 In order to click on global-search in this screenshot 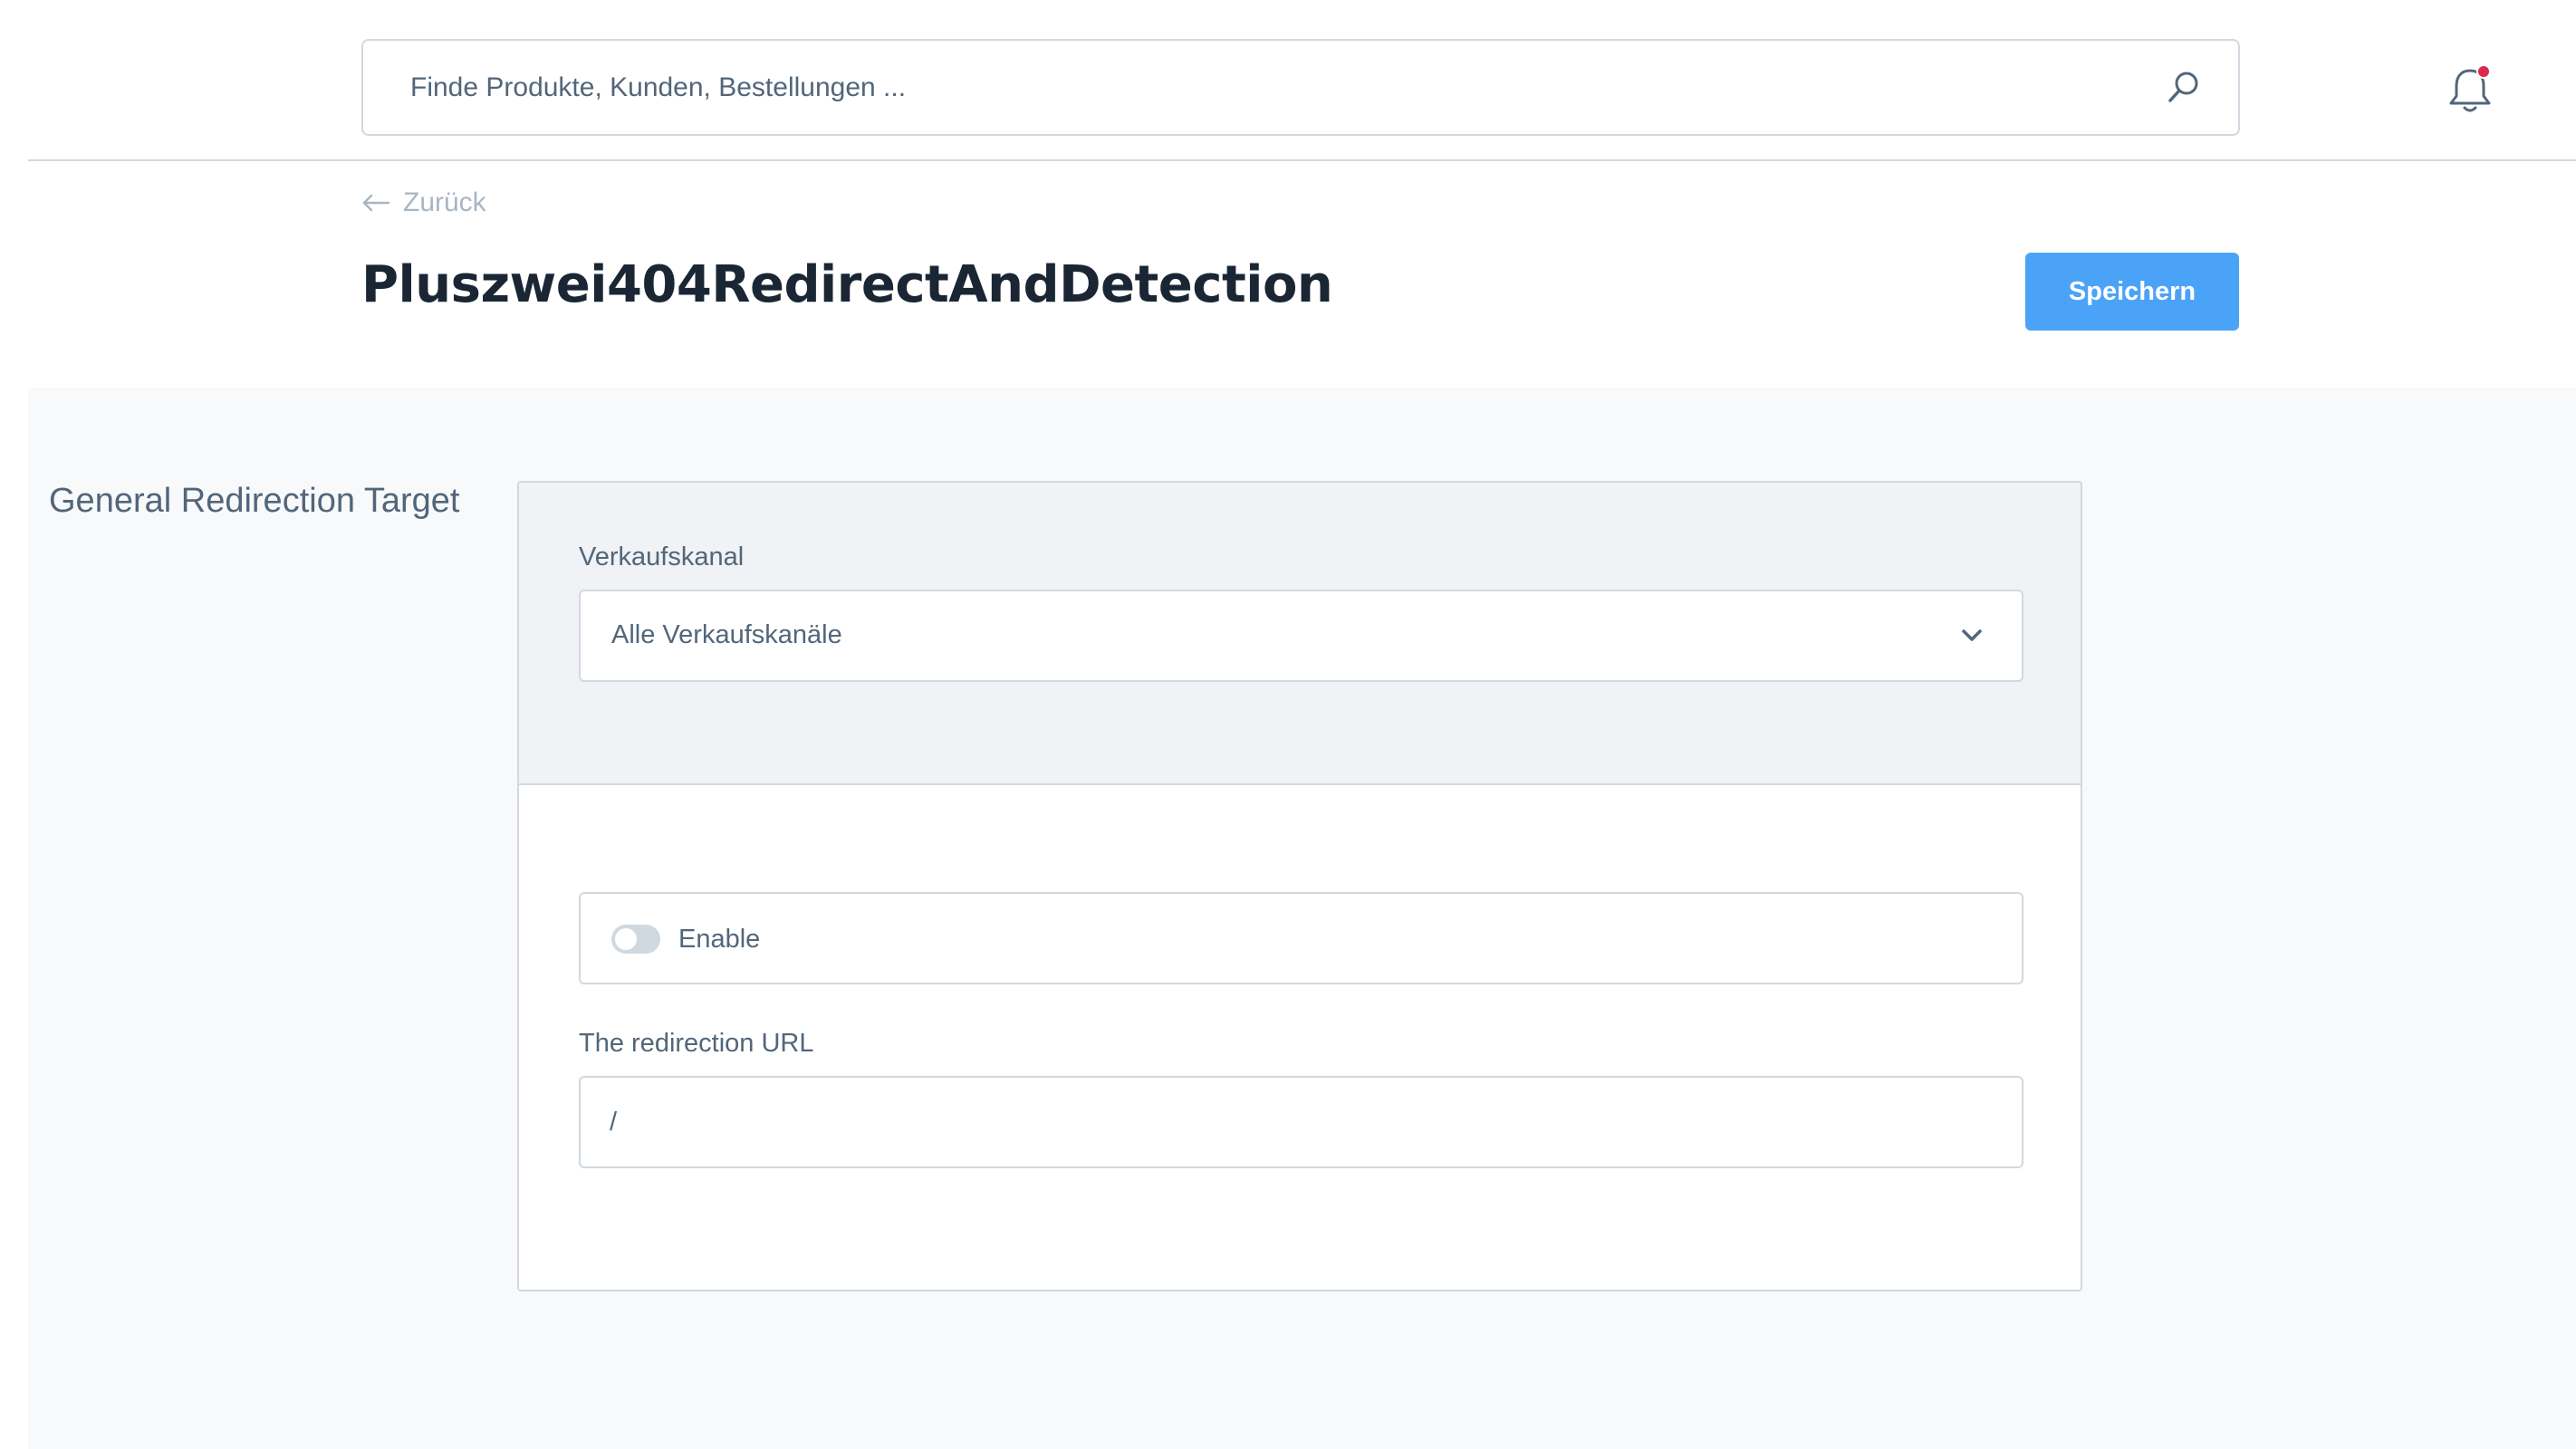, I will do `click(1300, 87)`.